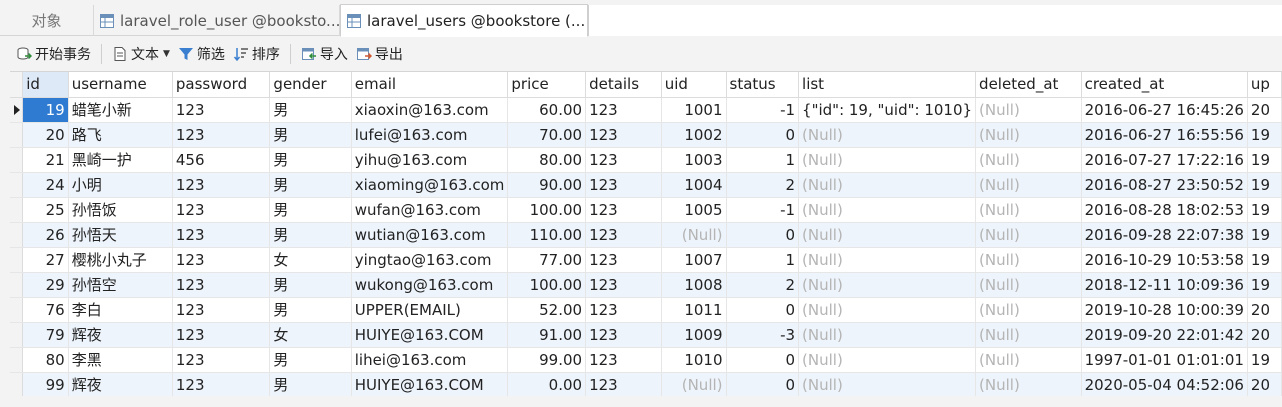  I want to click on cell-uid: 1009, so click(694, 335).